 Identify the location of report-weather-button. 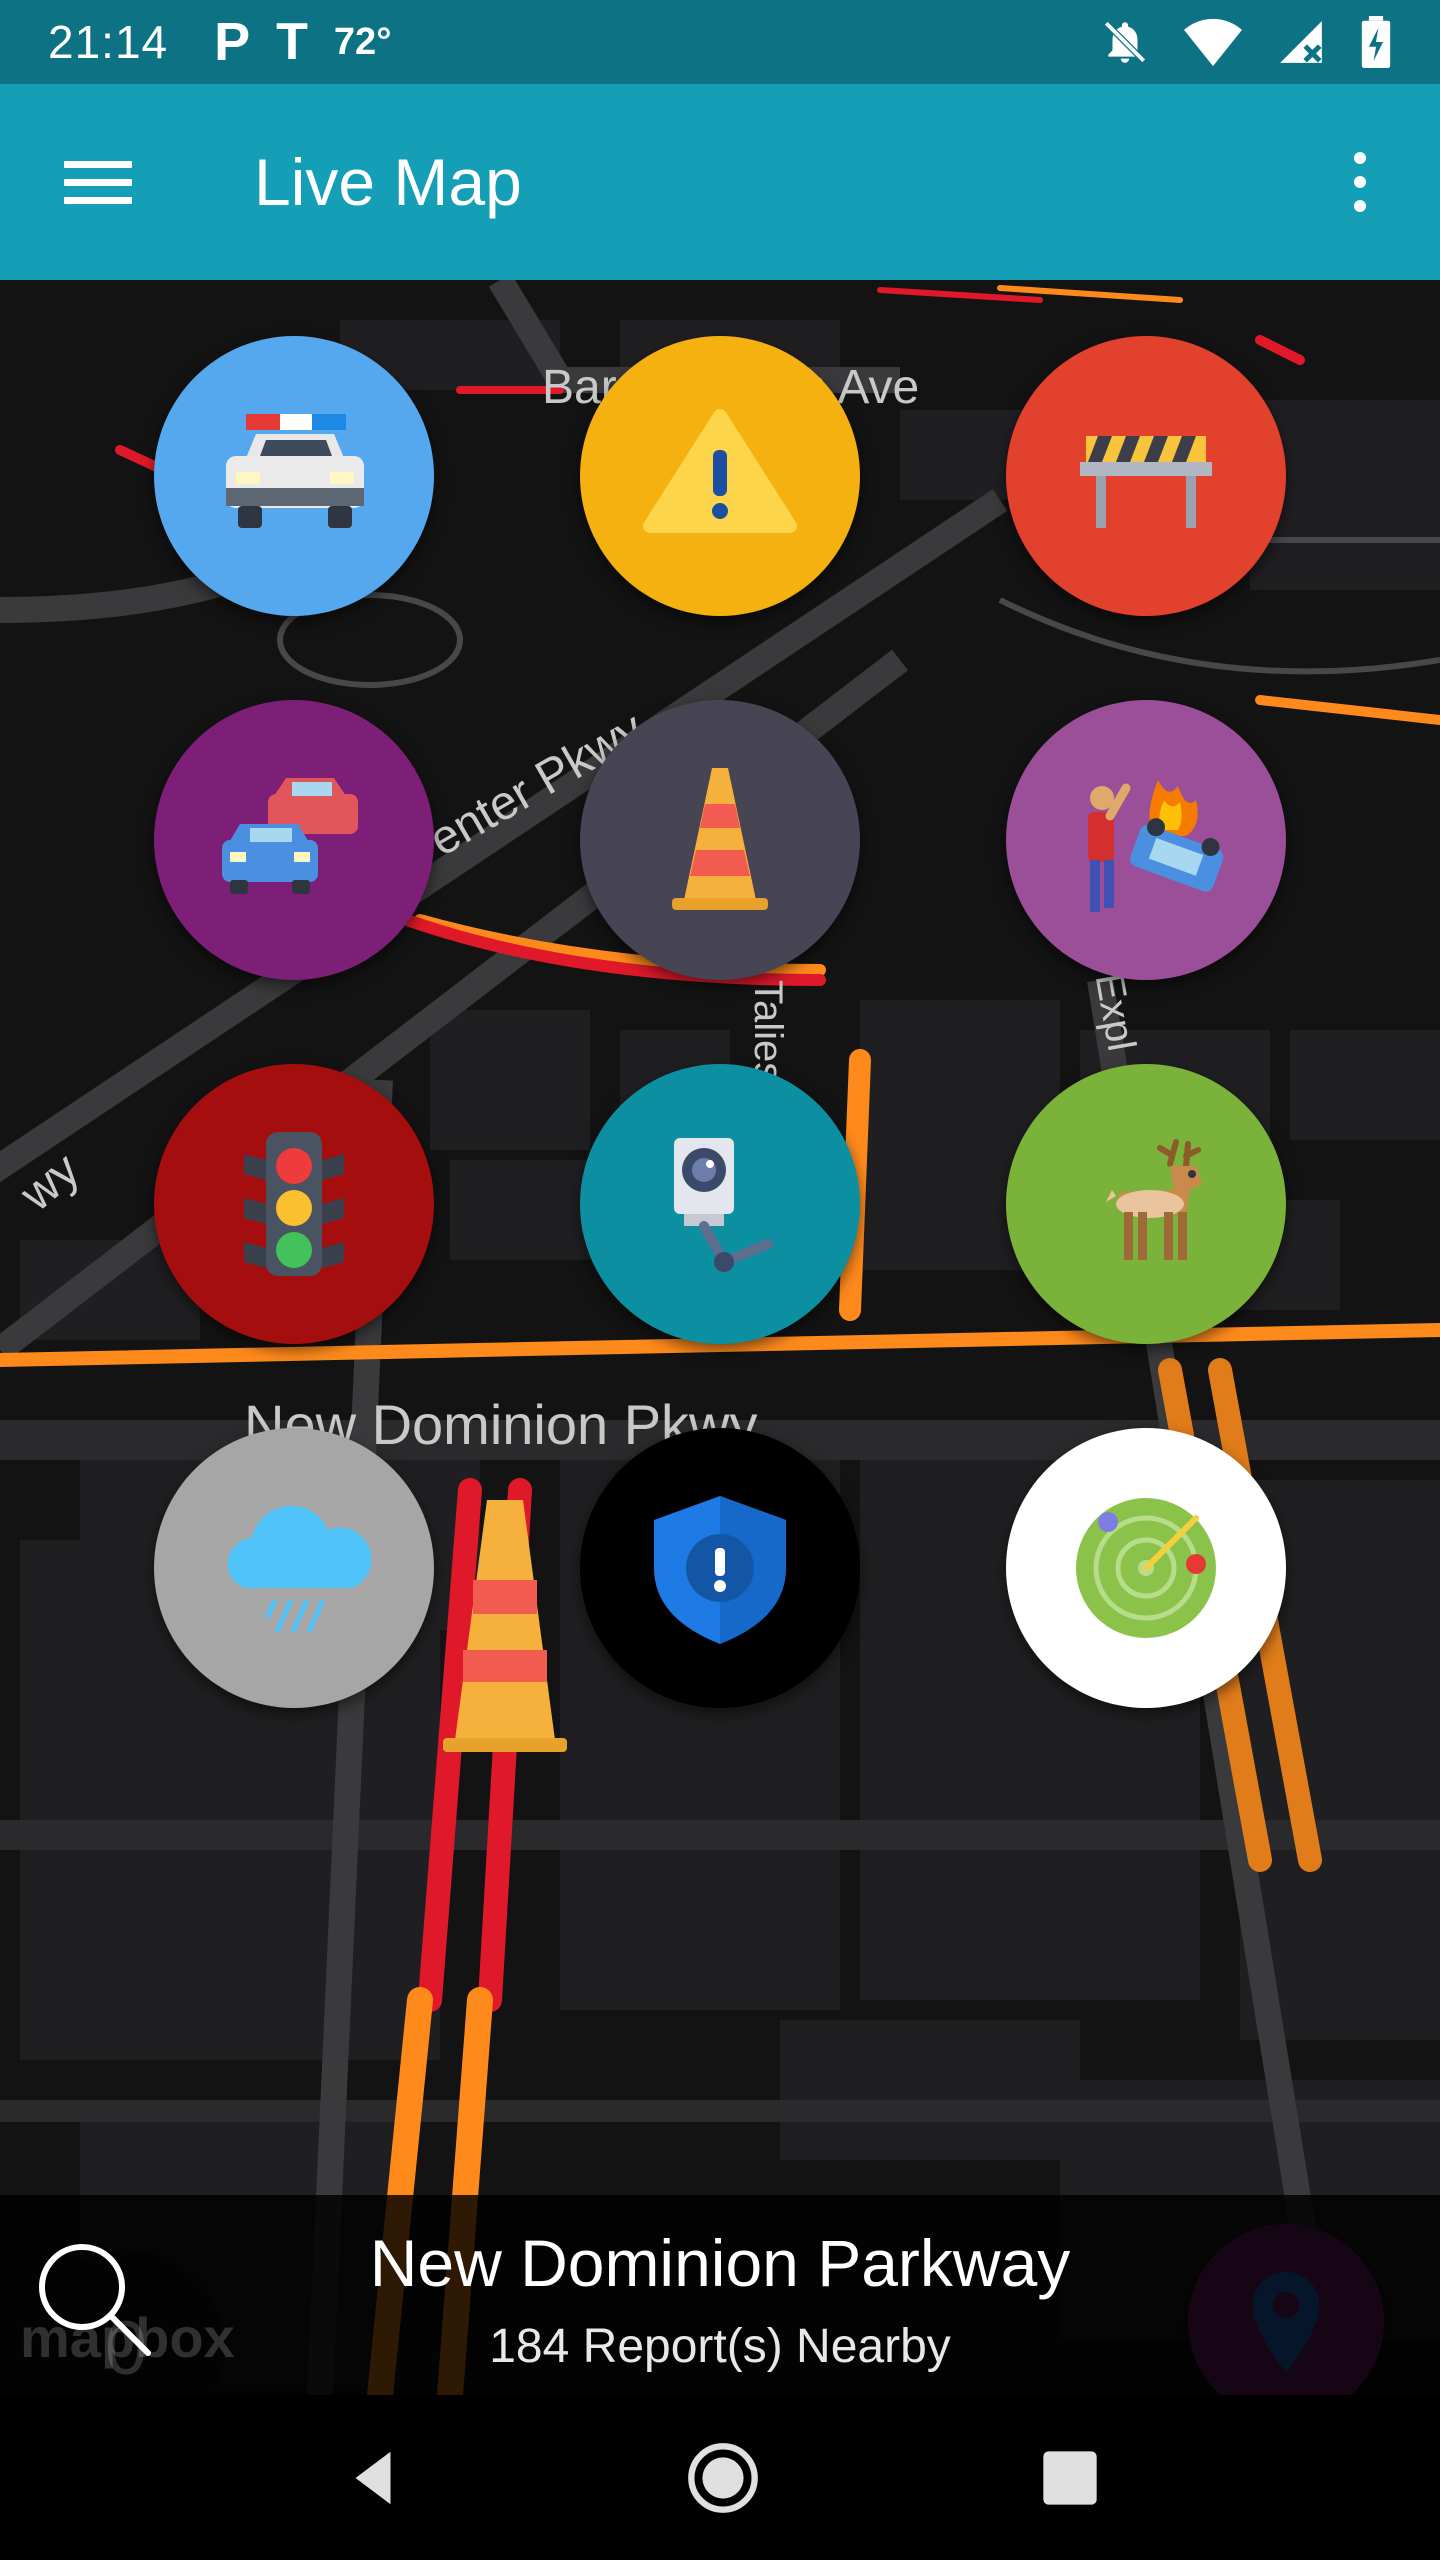
(294, 1568).